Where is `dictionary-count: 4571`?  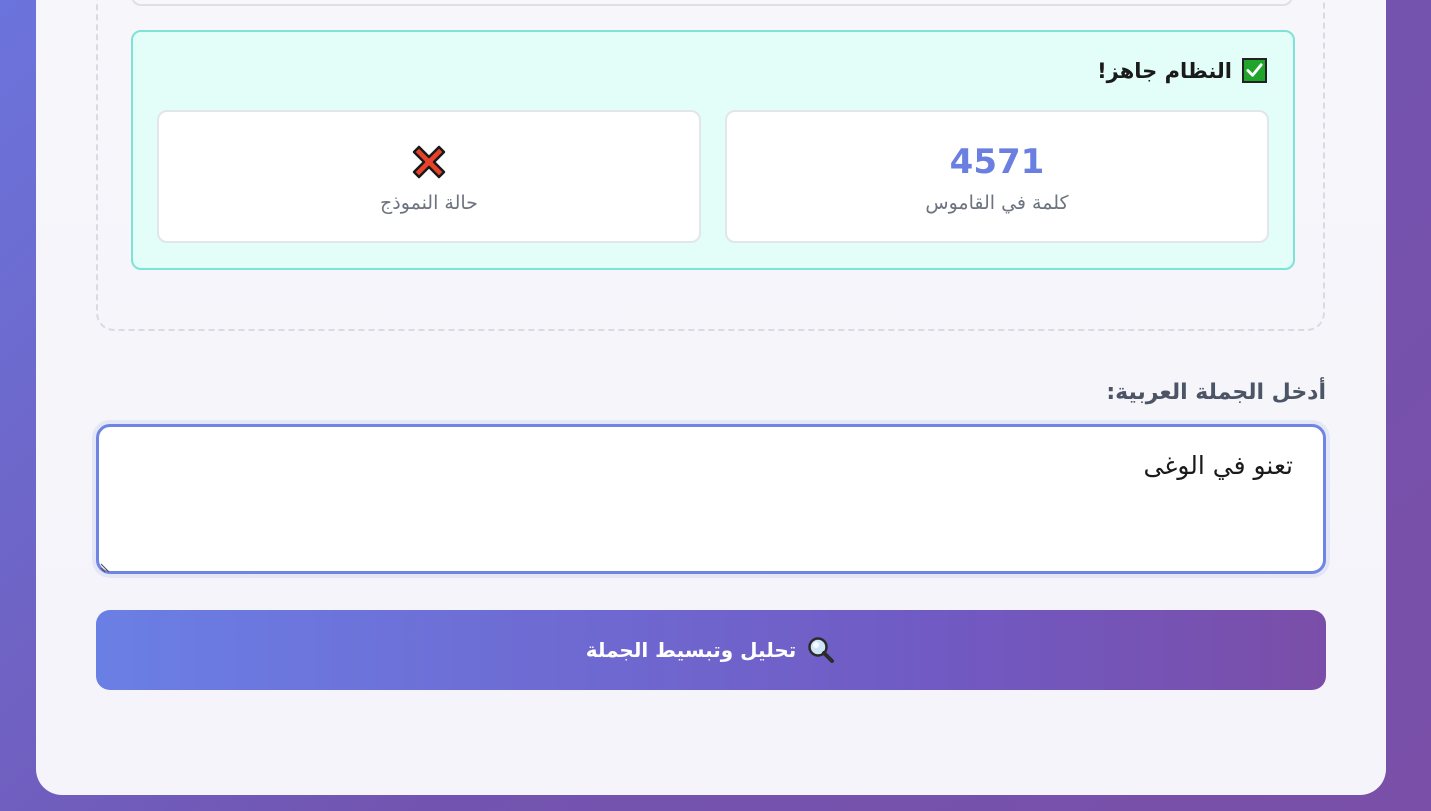 dictionary-count: 4571 is located at coordinates (997, 162).